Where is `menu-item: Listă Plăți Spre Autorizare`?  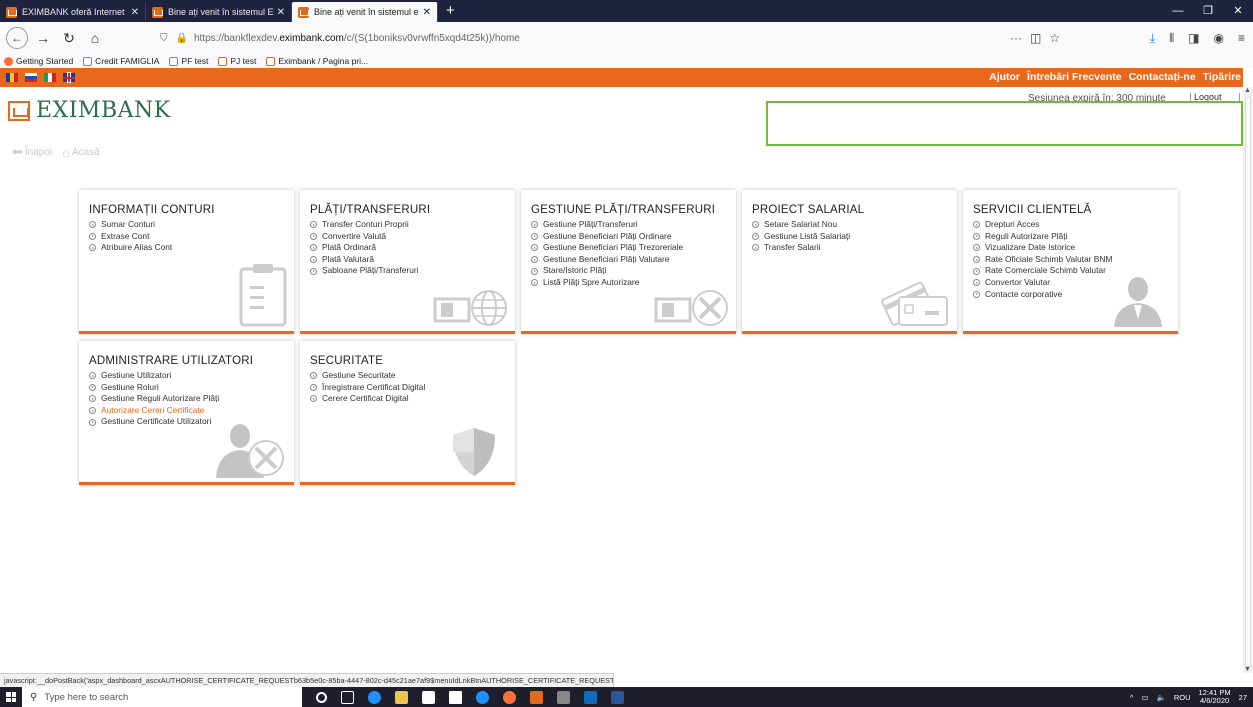
menu-item: Listă Plăți Spre Autorizare is located at coordinates (633, 283).